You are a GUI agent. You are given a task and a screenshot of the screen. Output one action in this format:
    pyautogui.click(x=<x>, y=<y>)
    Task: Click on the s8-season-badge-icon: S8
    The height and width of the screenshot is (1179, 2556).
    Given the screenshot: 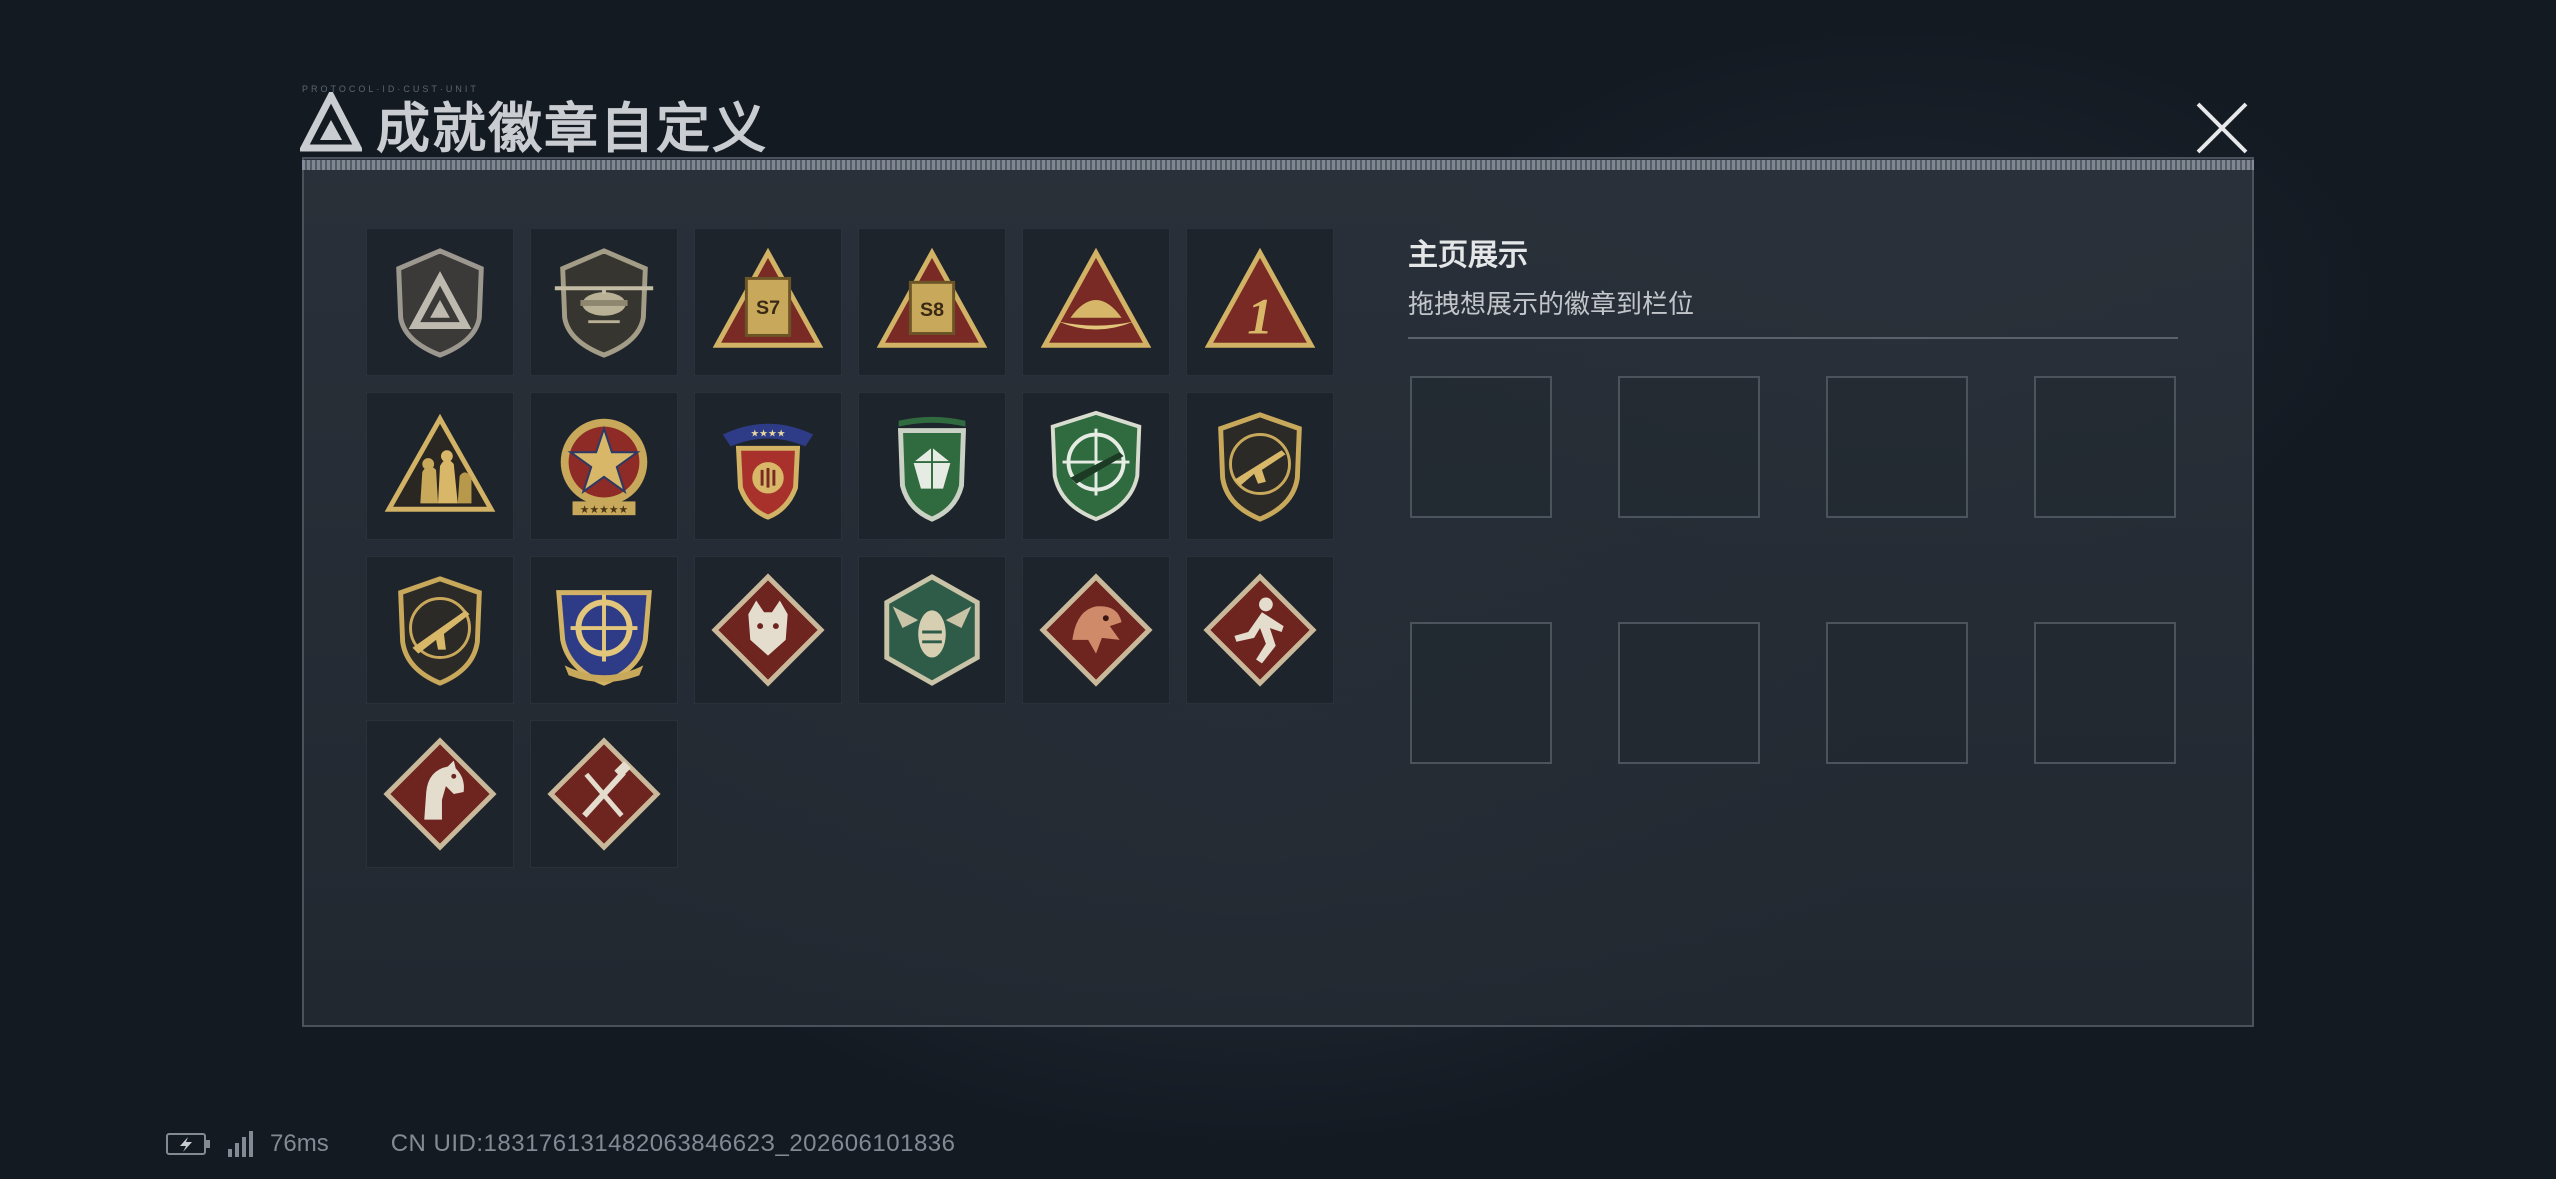 What is the action you would take?
    pyautogui.click(x=932, y=297)
    